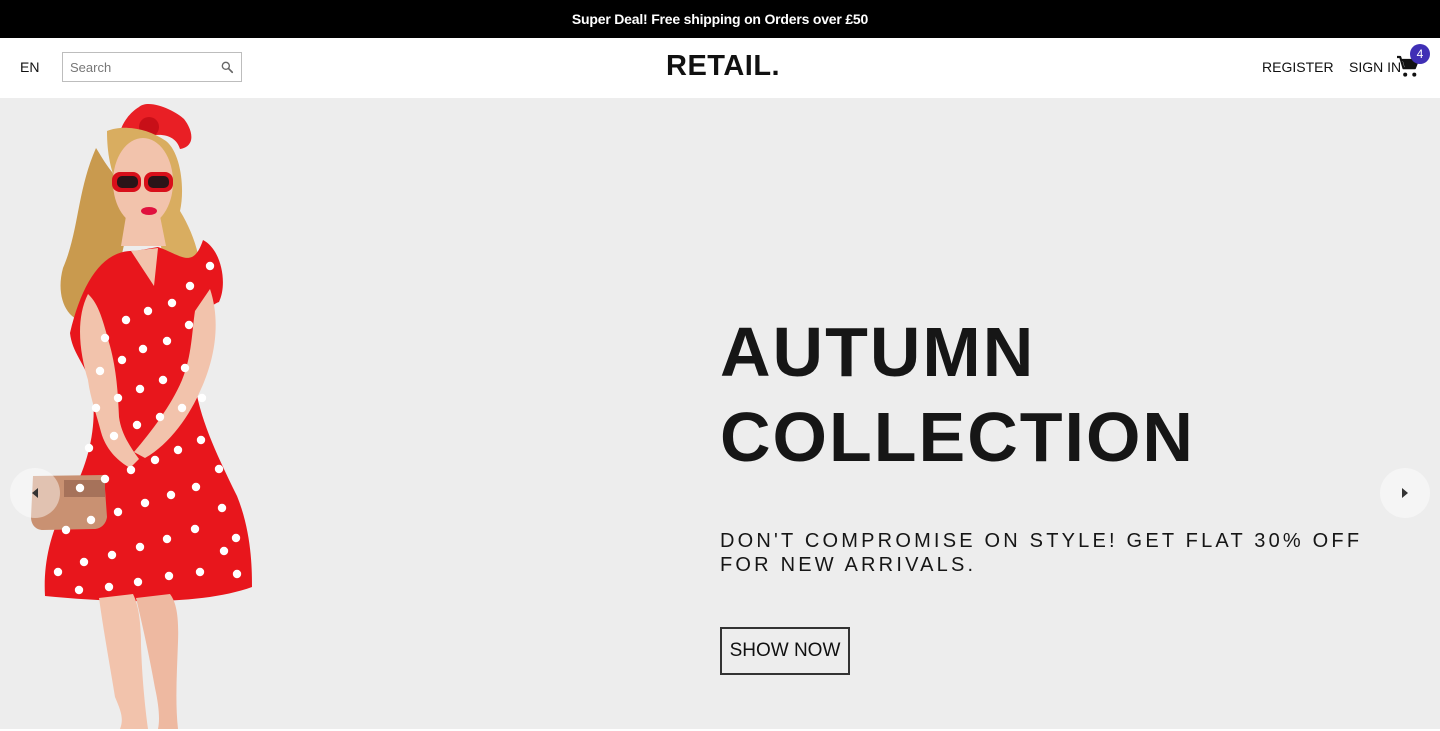  I want to click on cart-count-badge: 4, so click(1420, 54).